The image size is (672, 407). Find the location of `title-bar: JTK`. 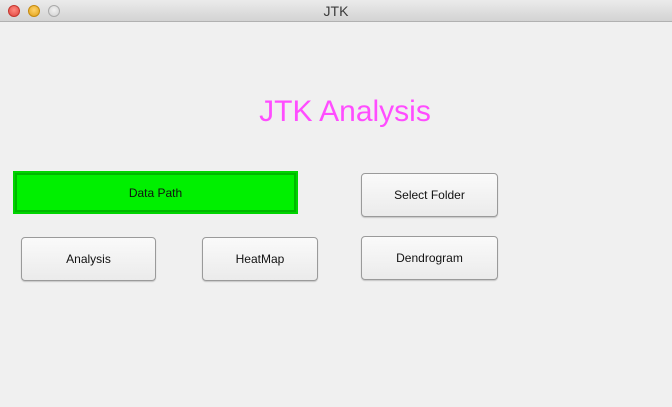

title-bar: JTK is located at coordinates (336, 11).